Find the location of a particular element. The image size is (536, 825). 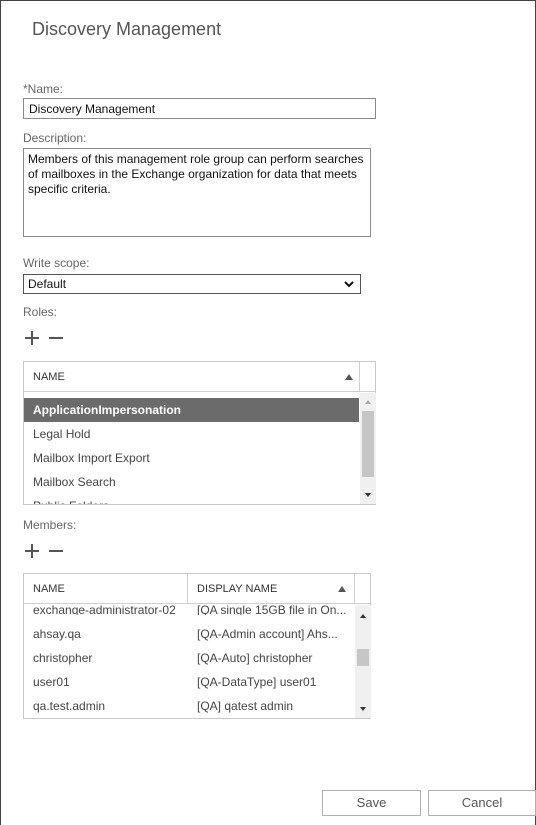

description-label: Description: is located at coordinates (55, 138).